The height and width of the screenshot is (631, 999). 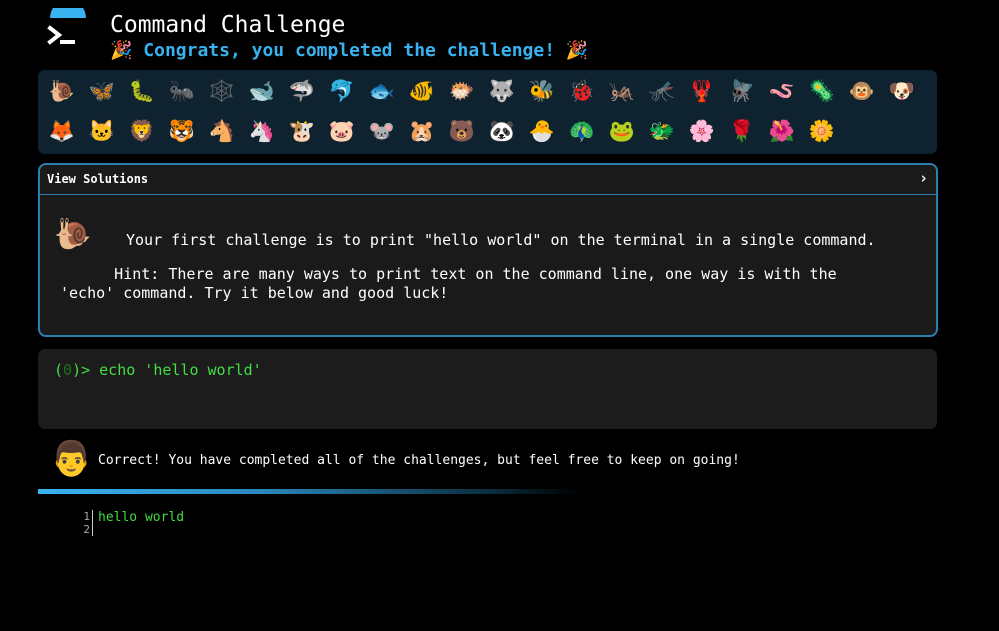 What do you see at coordinates (542, 91) in the screenshot?
I see `challenge-emoji-button: 🐝` at bounding box center [542, 91].